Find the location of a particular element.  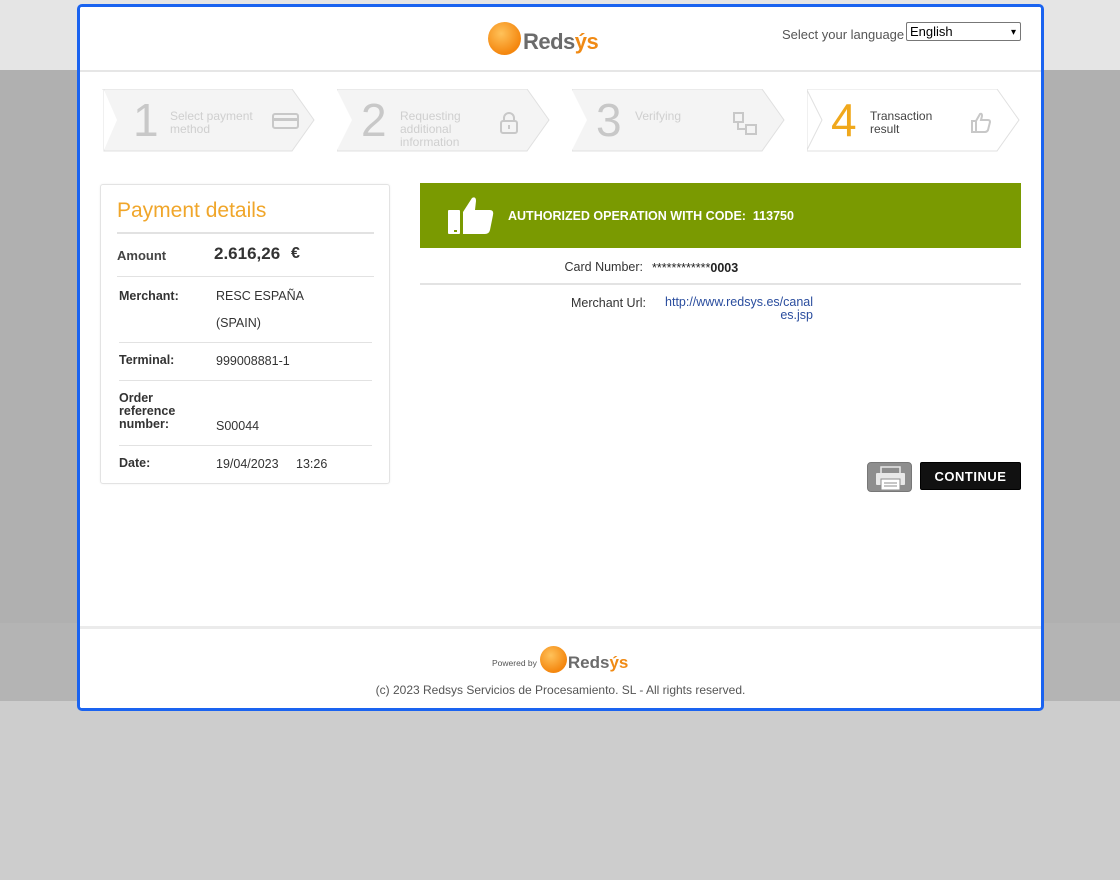

credit-card-icon is located at coordinates (285, 121).